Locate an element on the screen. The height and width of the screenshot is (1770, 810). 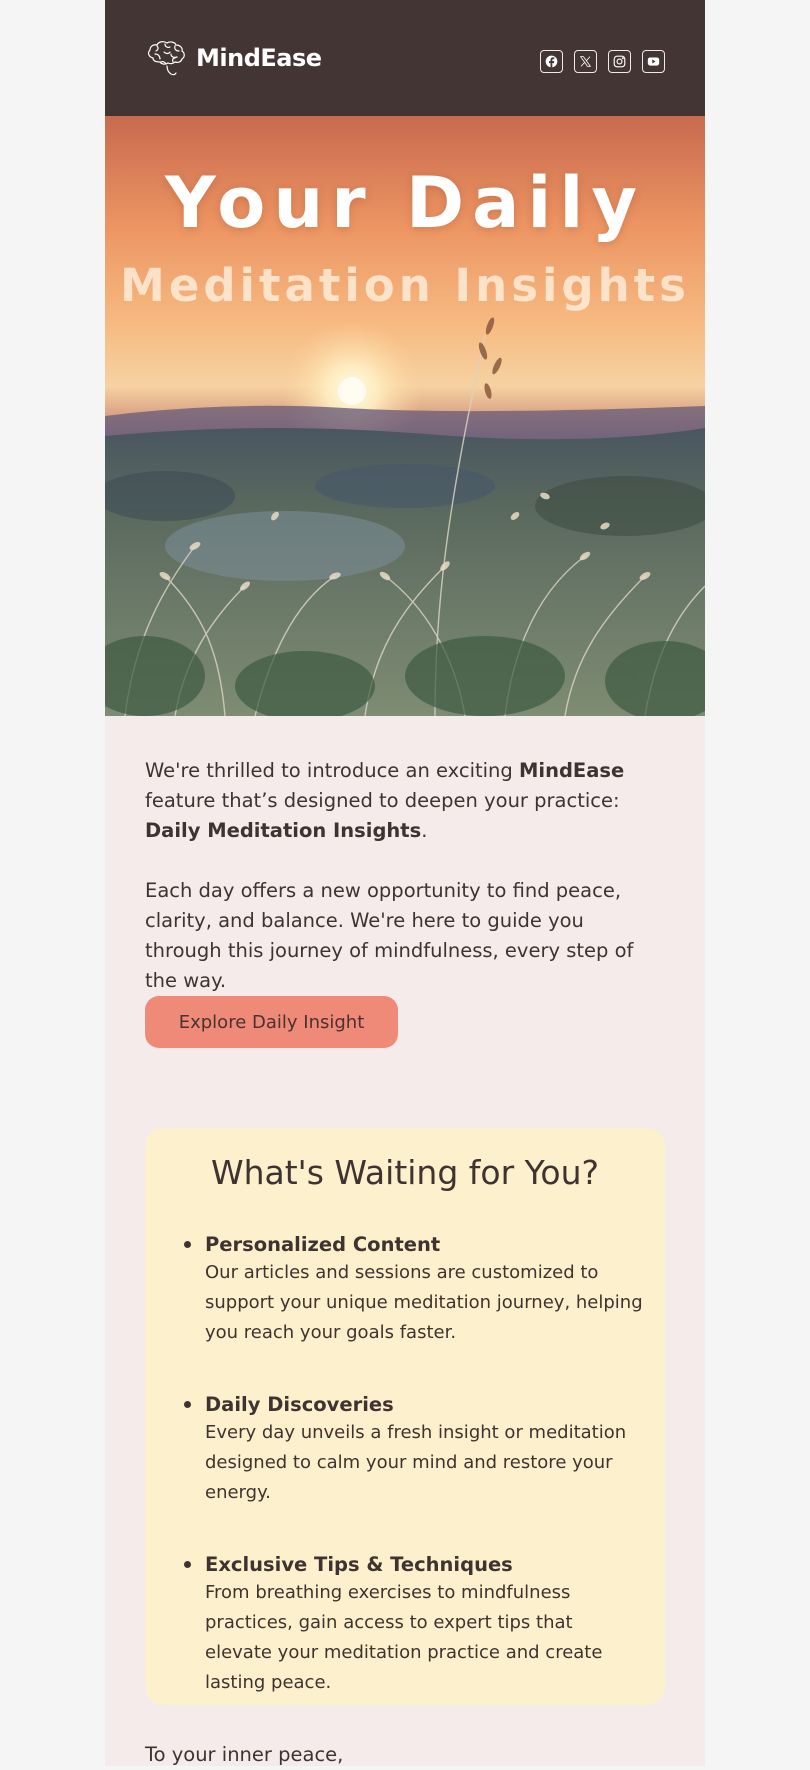
youtube-link is located at coordinates (653, 61).